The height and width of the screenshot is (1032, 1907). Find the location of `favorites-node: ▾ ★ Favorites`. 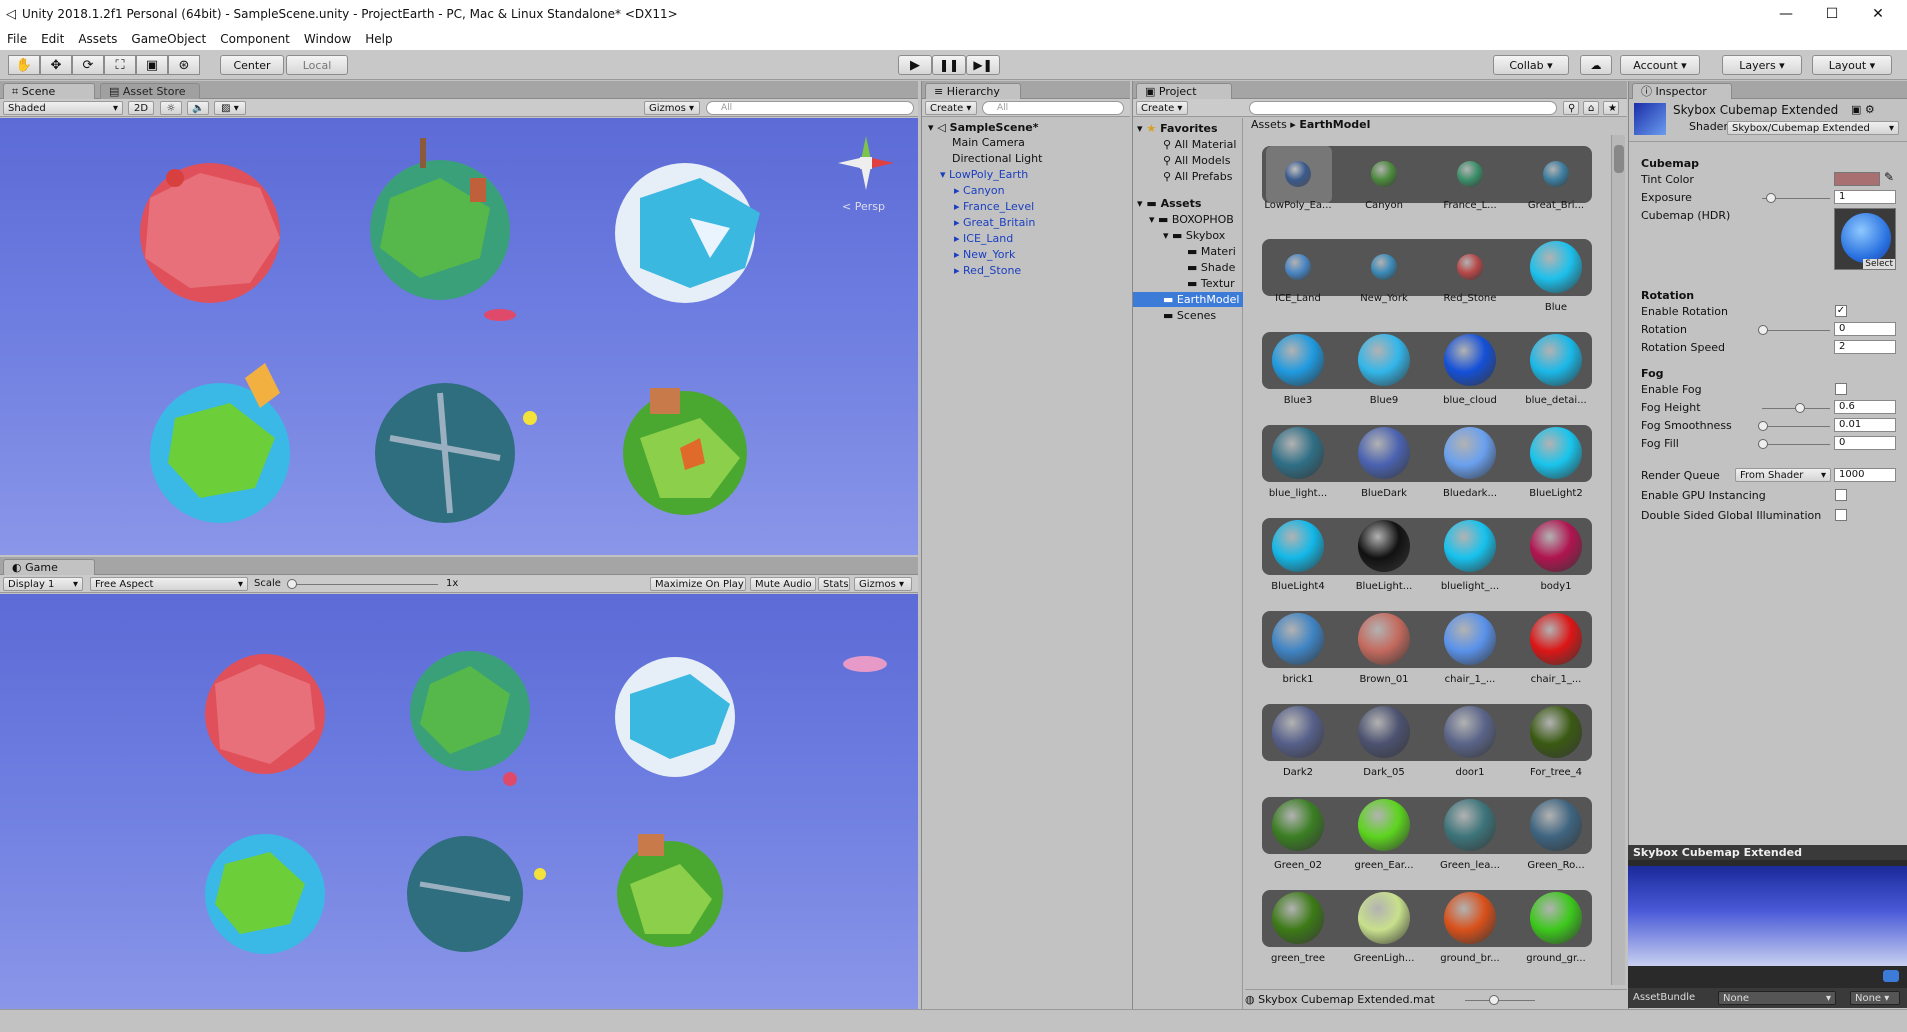

favorites-node: ▾ ★ Favorites is located at coordinates (1177, 128).